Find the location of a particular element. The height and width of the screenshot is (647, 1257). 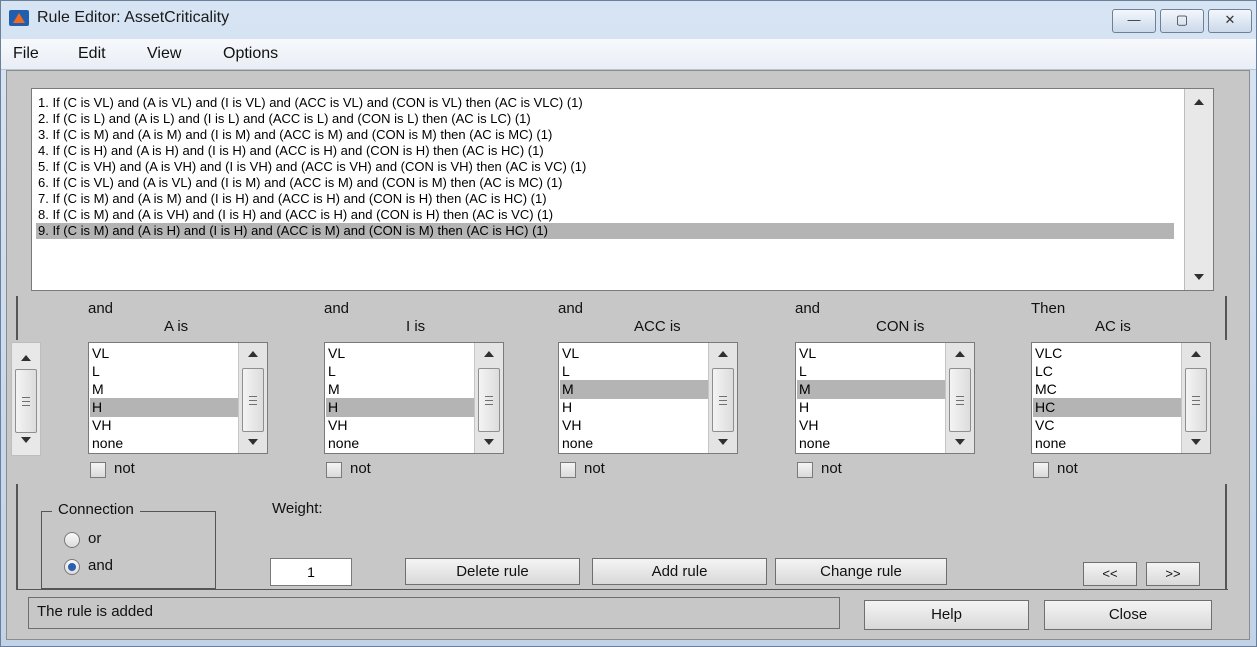

radio-or-label: or is located at coordinates (95, 538).